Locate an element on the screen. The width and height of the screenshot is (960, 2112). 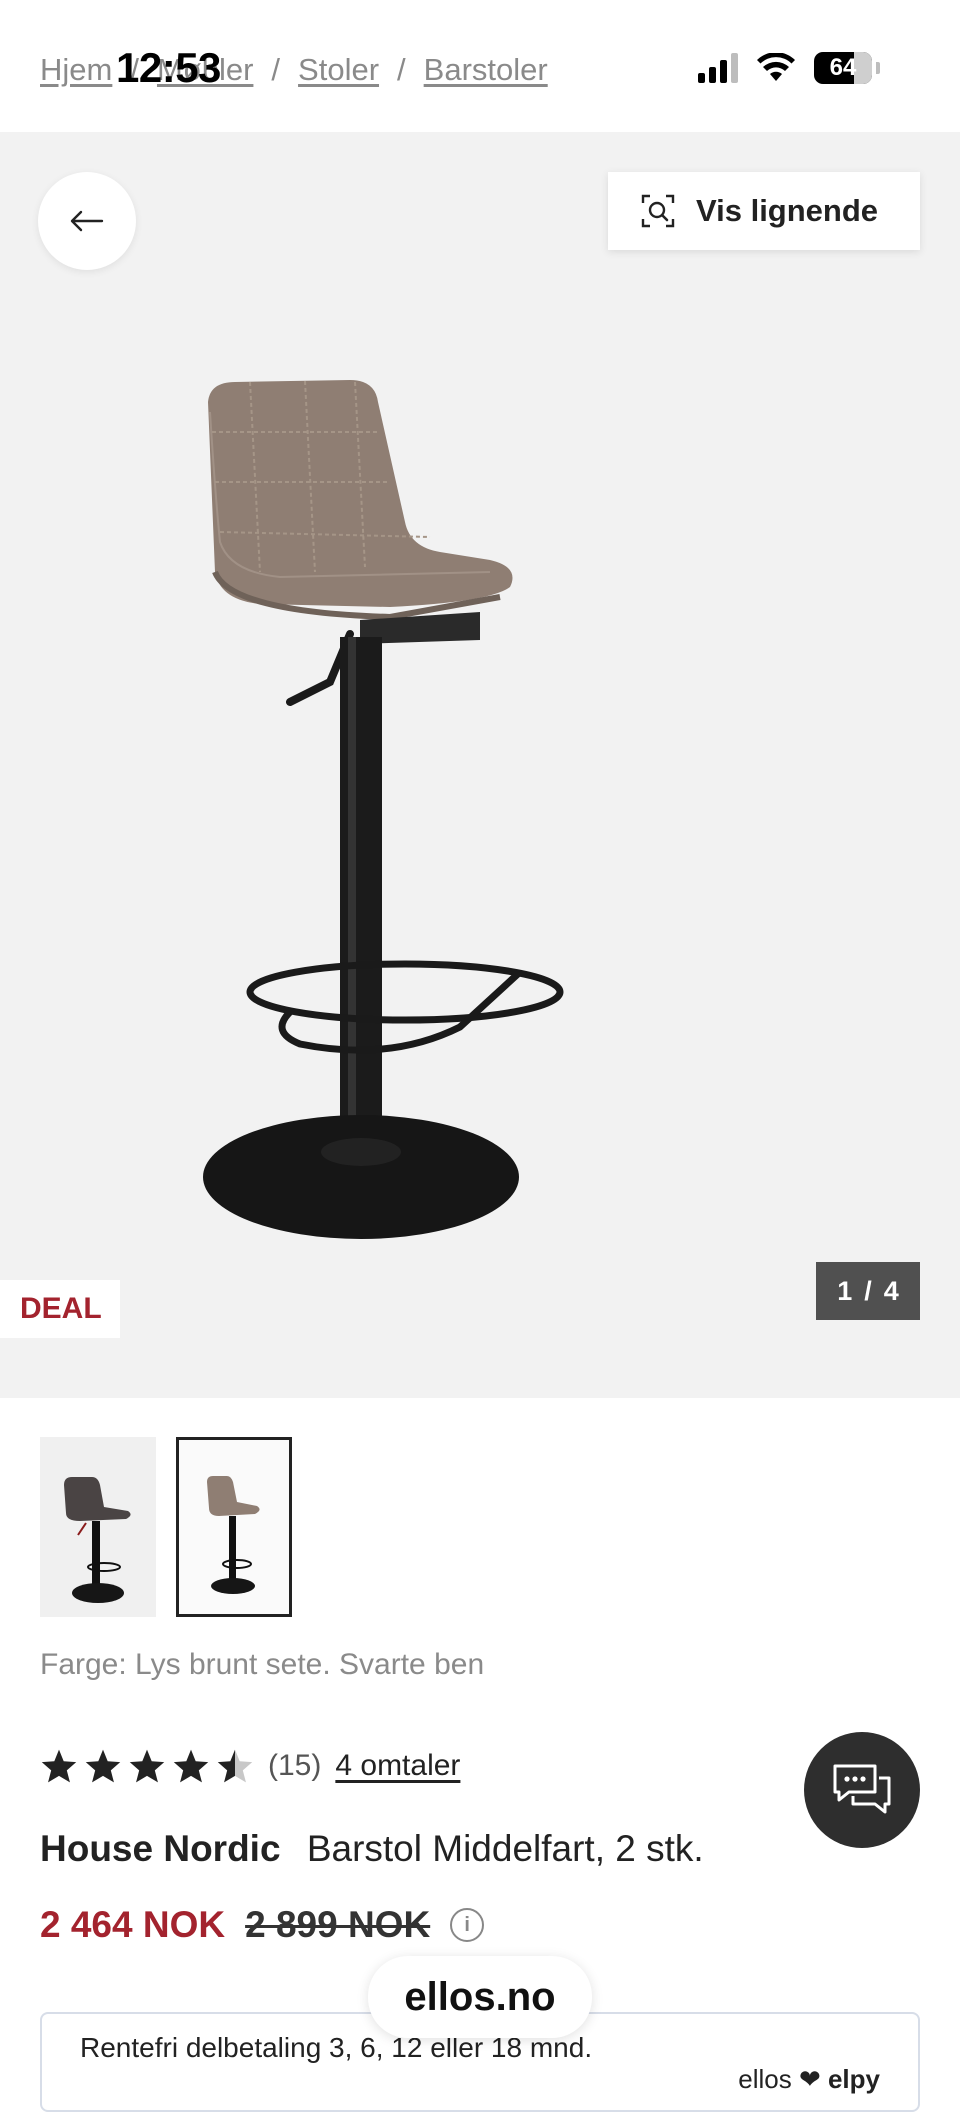
status-icons: 64 is located at coordinates (789, 68).